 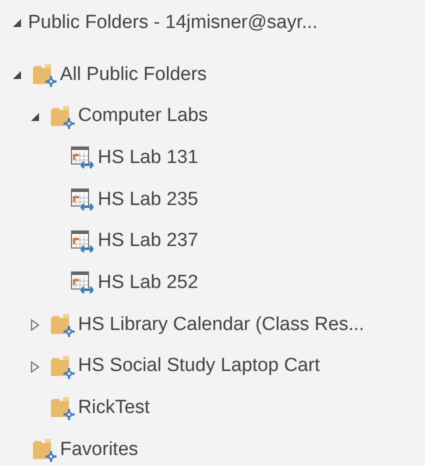 What do you see at coordinates (199, 366) in the screenshot?
I see `folder-name: HS Social Study Laptop Cart` at bounding box center [199, 366].